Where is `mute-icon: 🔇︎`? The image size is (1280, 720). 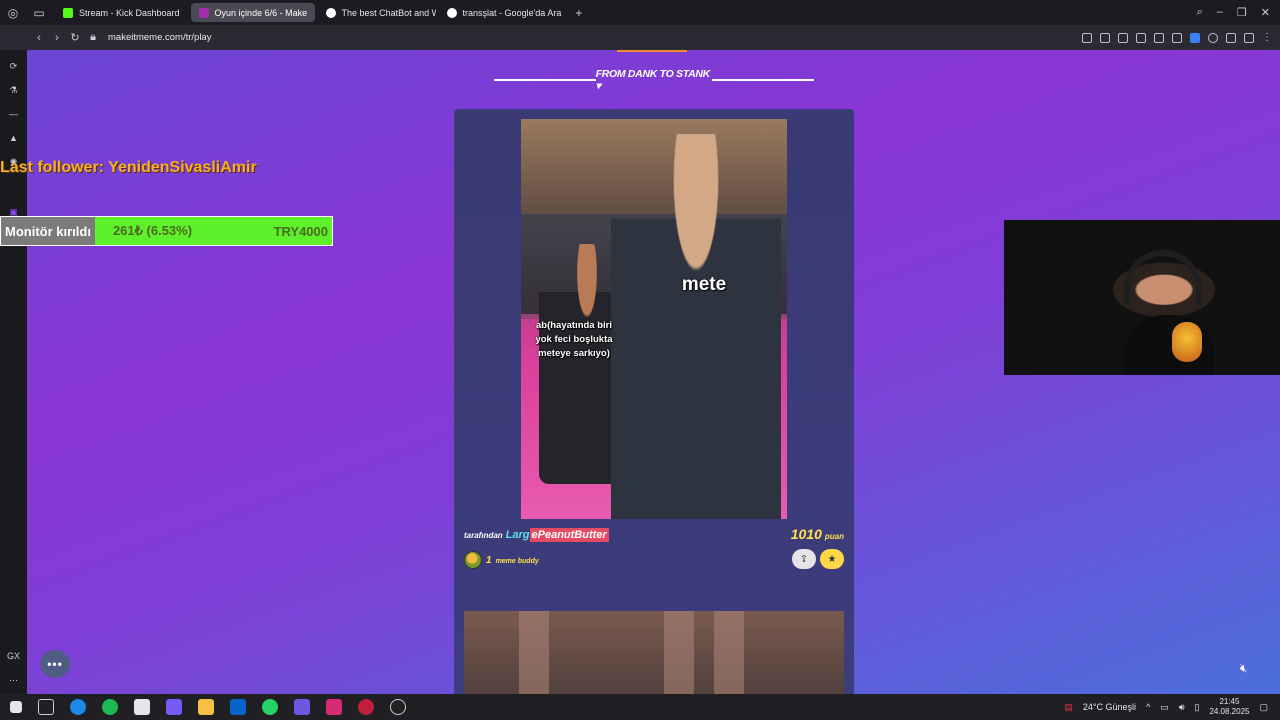
mute-icon: 🔇︎ is located at coordinates (1244, 668).